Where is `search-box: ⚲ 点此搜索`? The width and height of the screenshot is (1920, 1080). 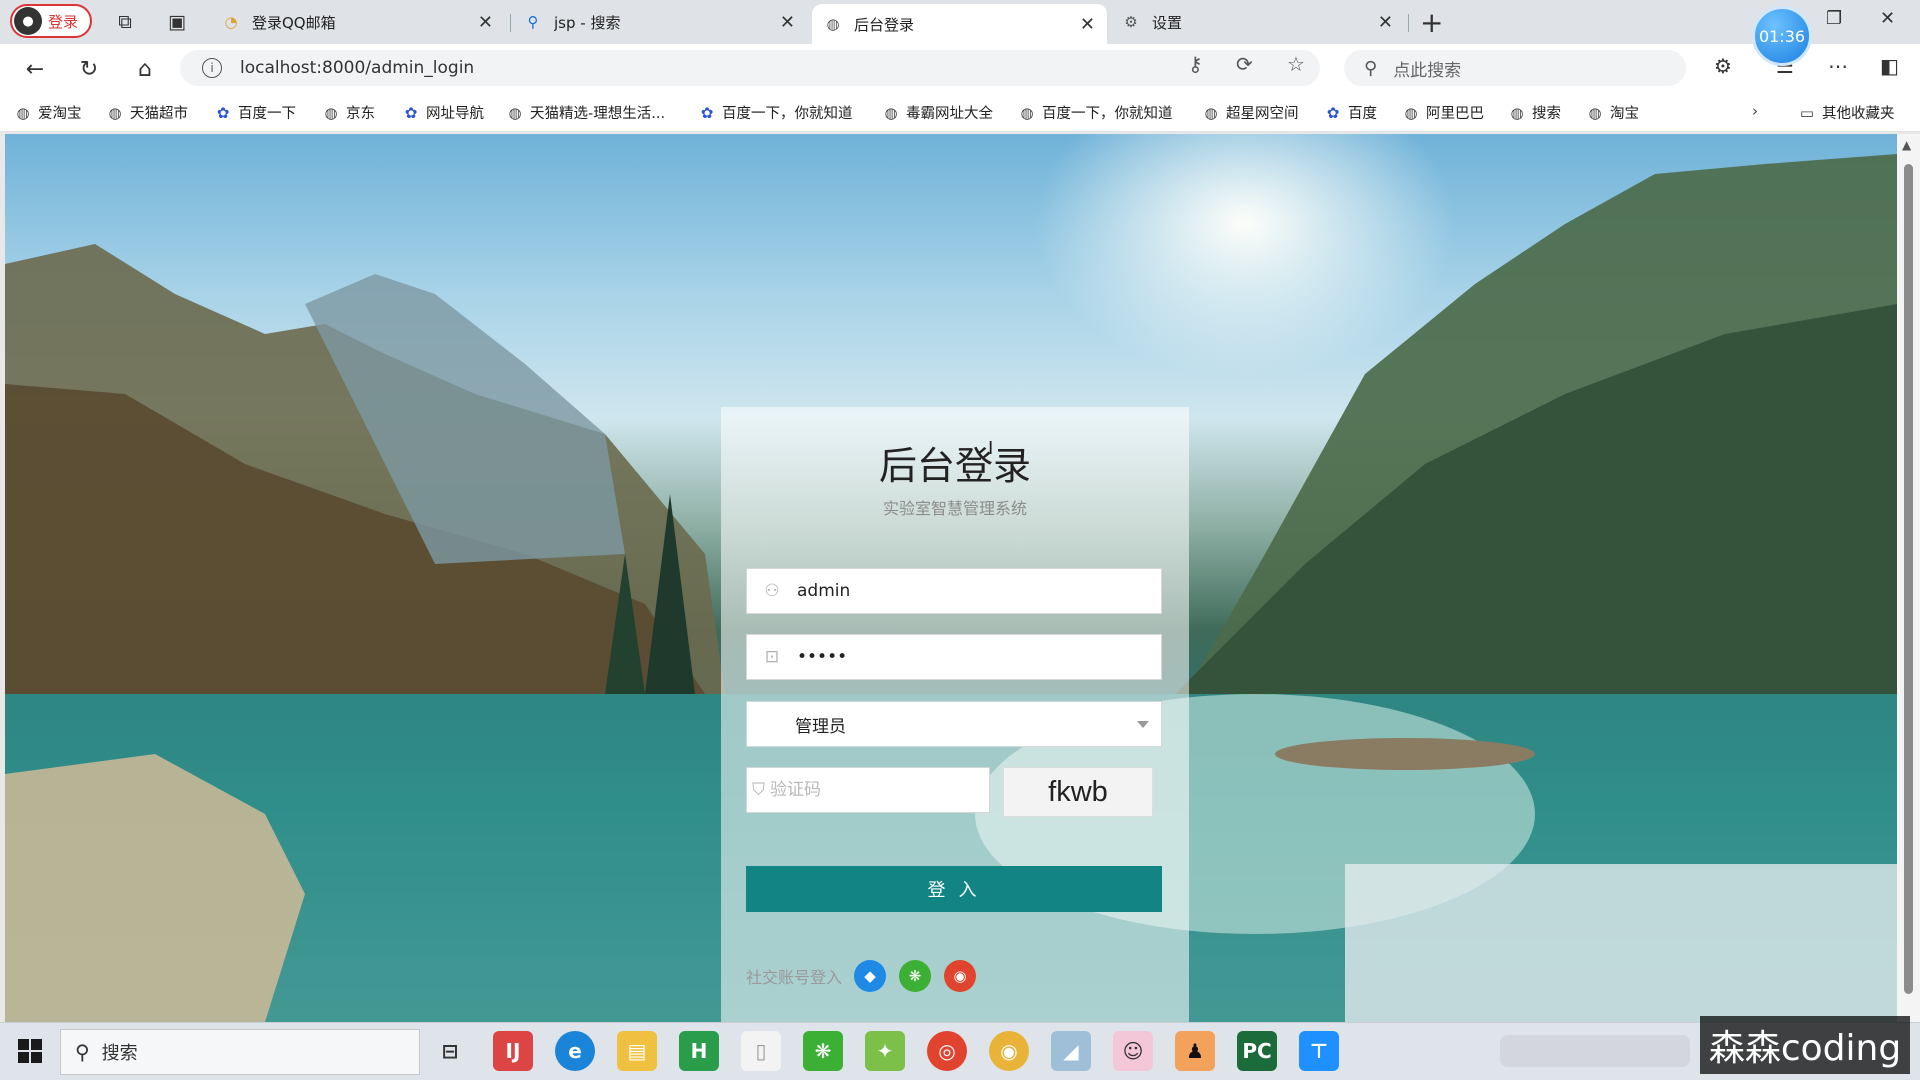 search-box: ⚲ 点此搜索 is located at coordinates (1515, 68).